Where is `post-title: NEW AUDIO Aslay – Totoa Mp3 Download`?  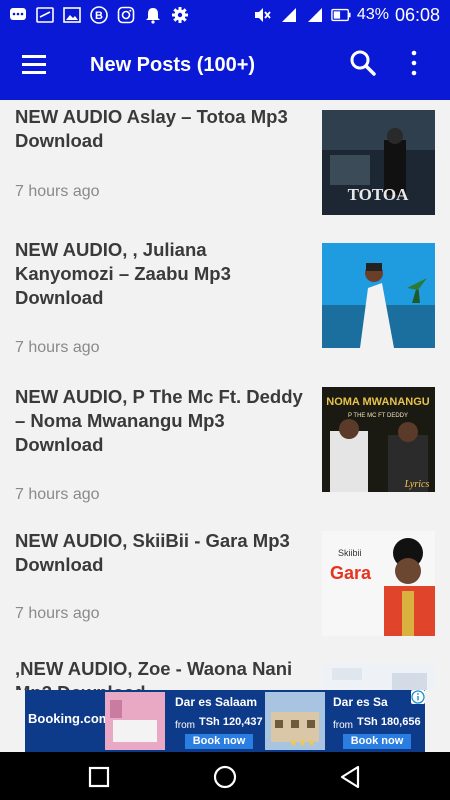 post-title: NEW AUDIO Aslay – Totoa Mp3 Download is located at coordinates (151, 128).